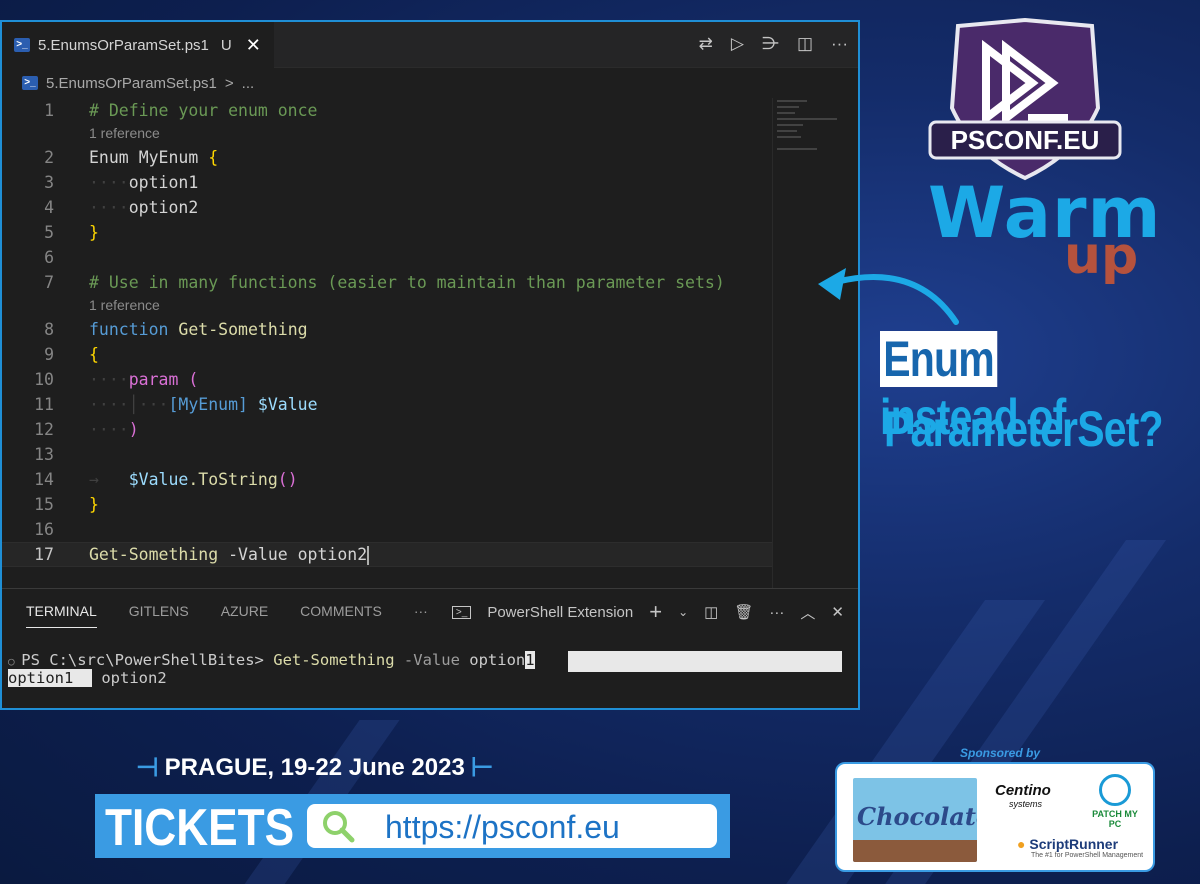  I want to click on code-line: 8 function Get-Something, so click(387, 329).